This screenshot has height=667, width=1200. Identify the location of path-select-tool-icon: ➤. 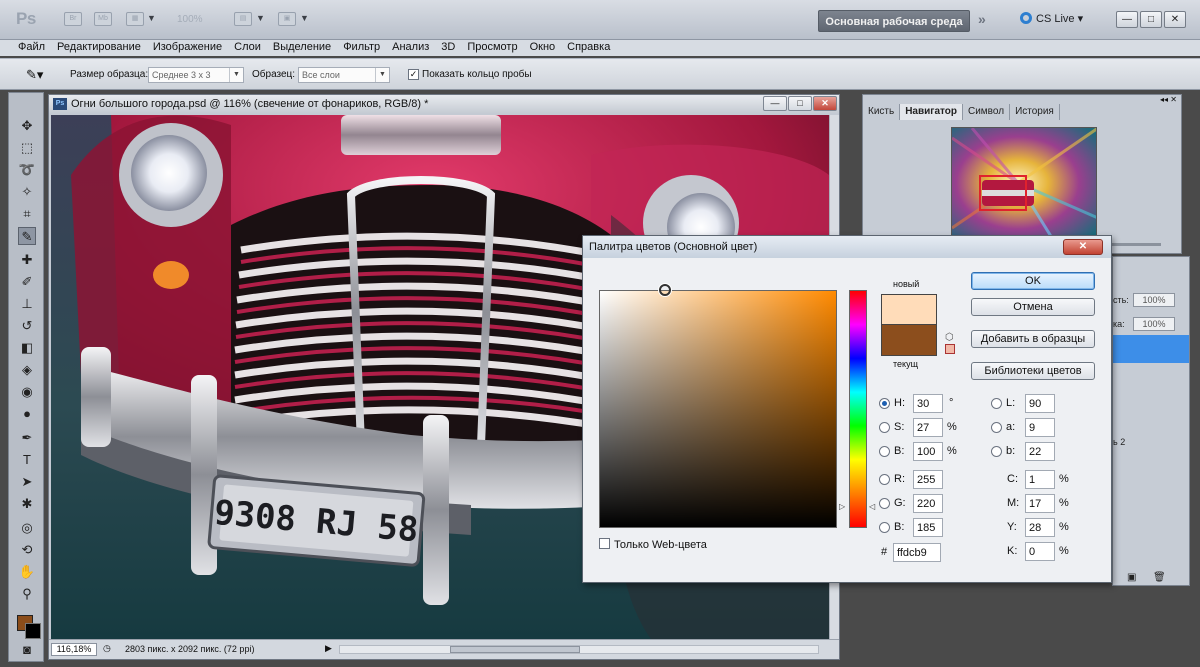
(27, 482).